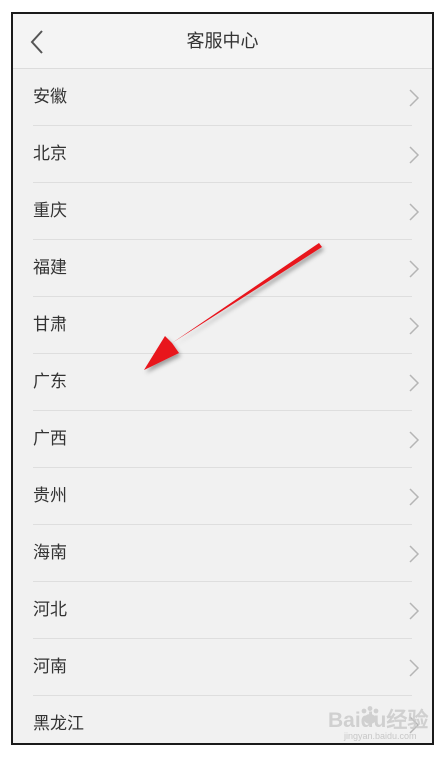 This screenshot has width=447, height=757. What do you see at coordinates (50, 439) in the screenshot?
I see `region-label: 广西` at bounding box center [50, 439].